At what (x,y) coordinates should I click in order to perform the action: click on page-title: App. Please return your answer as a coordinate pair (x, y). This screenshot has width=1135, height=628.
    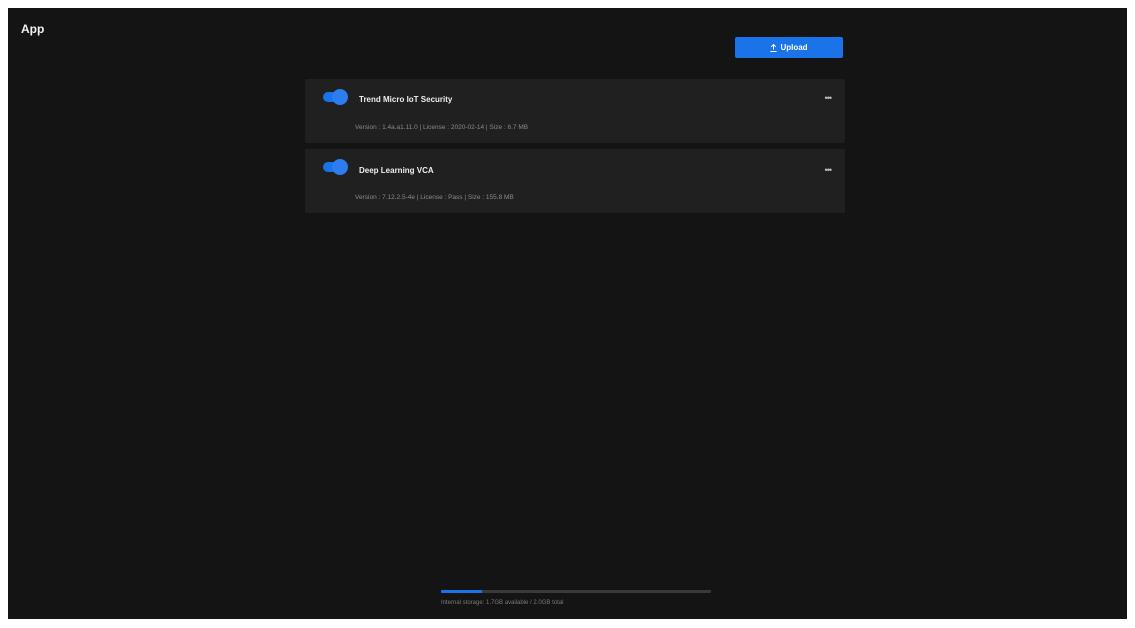
    Looking at the image, I should click on (33, 29).